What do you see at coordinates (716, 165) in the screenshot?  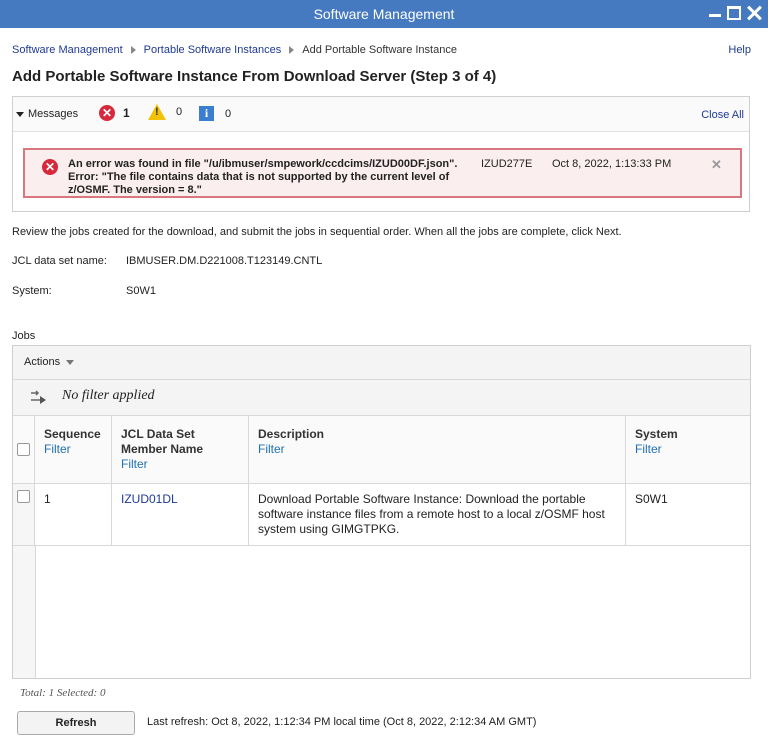 I see `dismiss-icon: ✕` at bounding box center [716, 165].